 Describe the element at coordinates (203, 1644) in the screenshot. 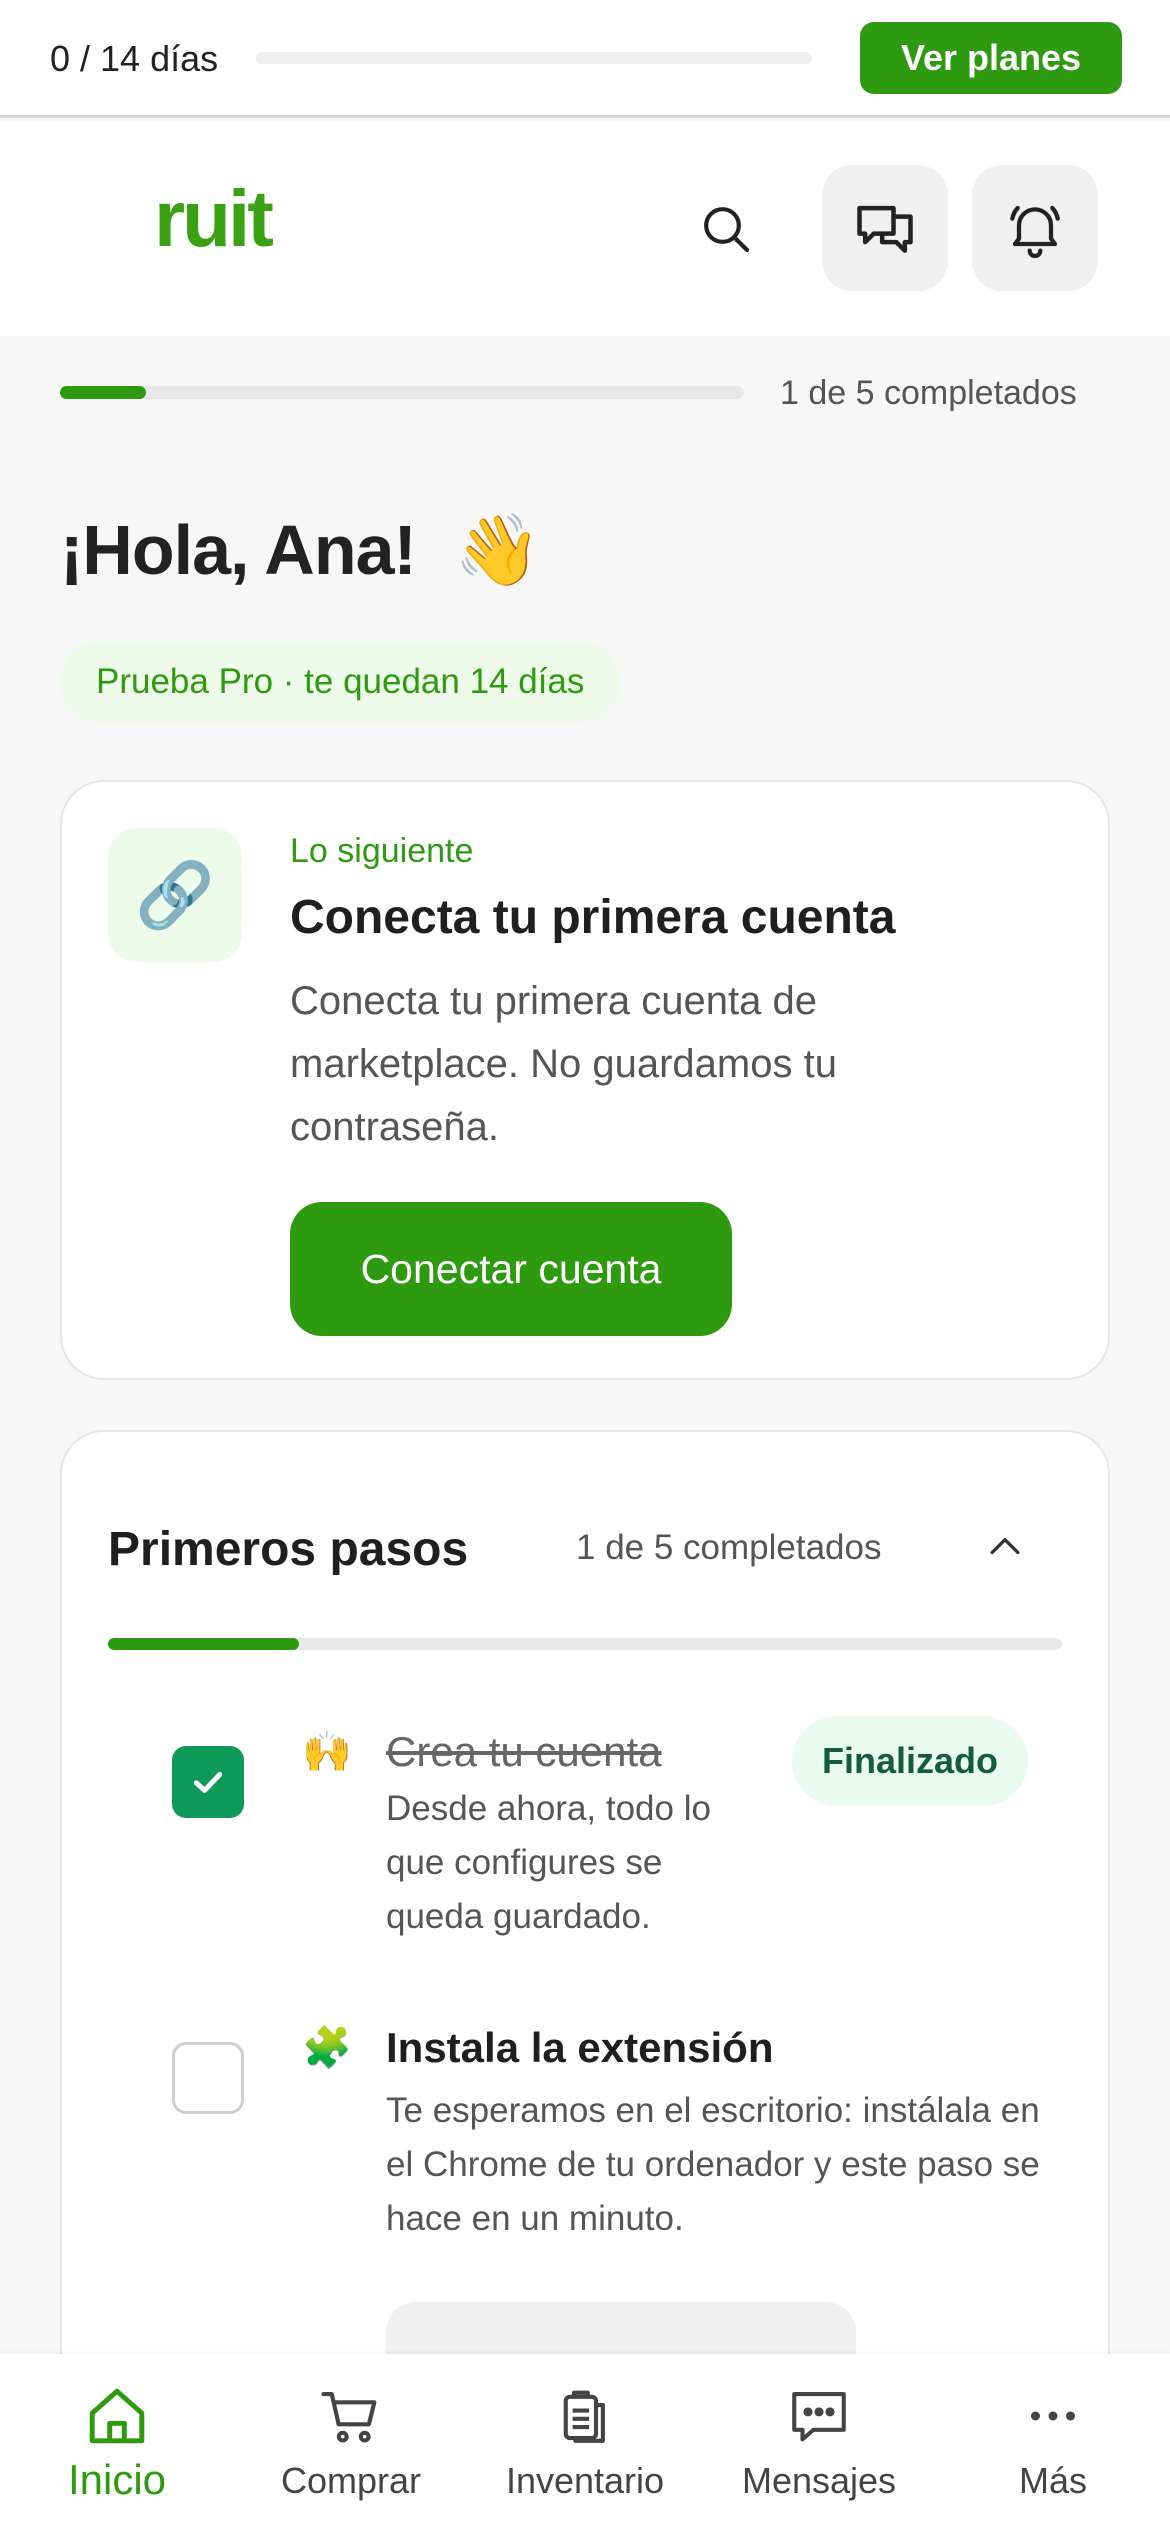

I see `steps-progress-fill` at that location.